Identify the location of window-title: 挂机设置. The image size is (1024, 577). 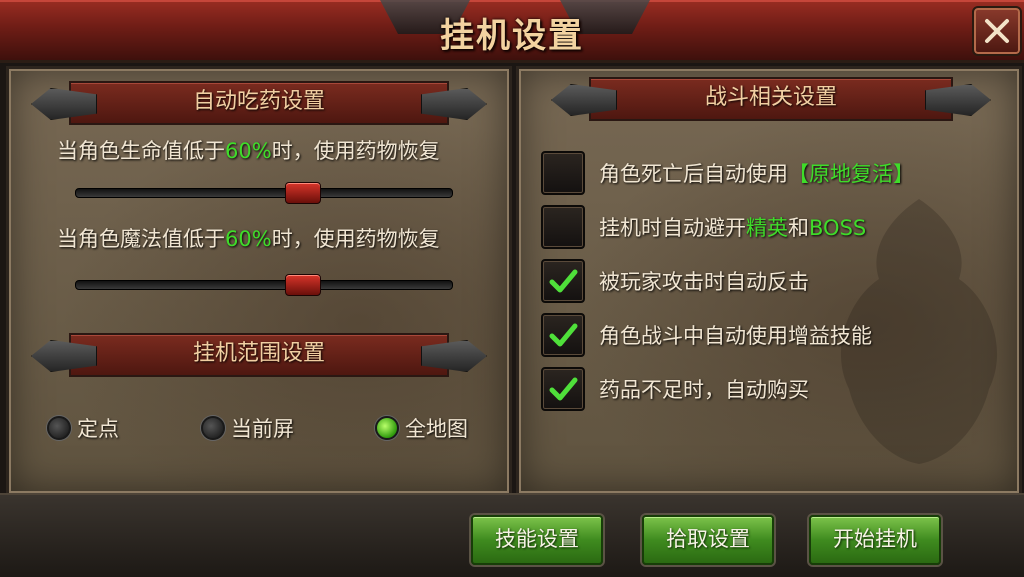
(512, 36).